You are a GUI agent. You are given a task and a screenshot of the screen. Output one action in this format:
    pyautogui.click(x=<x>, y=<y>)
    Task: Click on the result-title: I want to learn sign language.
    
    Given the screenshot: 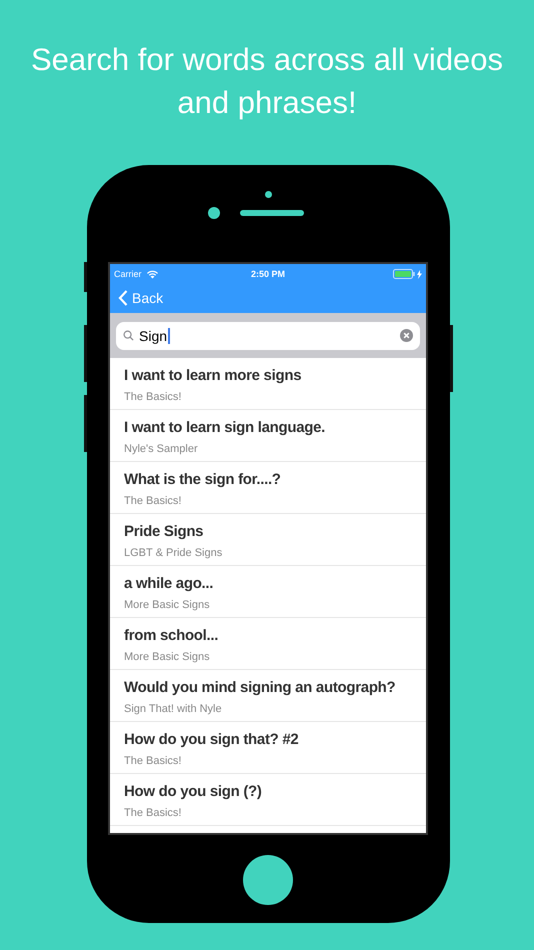 What is the action you would take?
    pyautogui.click(x=225, y=428)
    